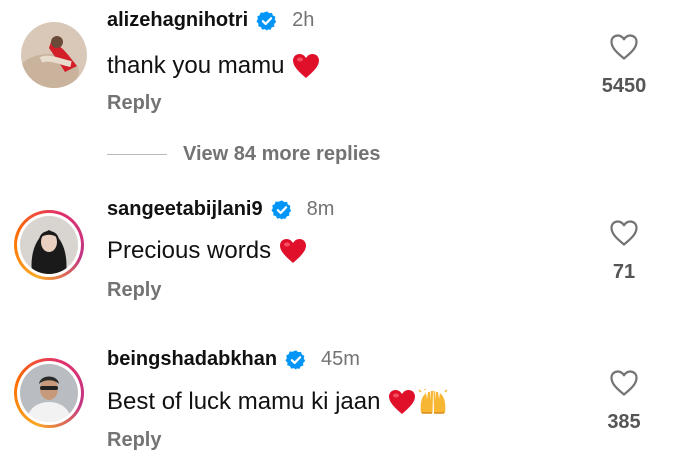  What do you see at coordinates (196, 65) in the screenshot?
I see `comment-text: thank you mamu` at bounding box center [196, 65].